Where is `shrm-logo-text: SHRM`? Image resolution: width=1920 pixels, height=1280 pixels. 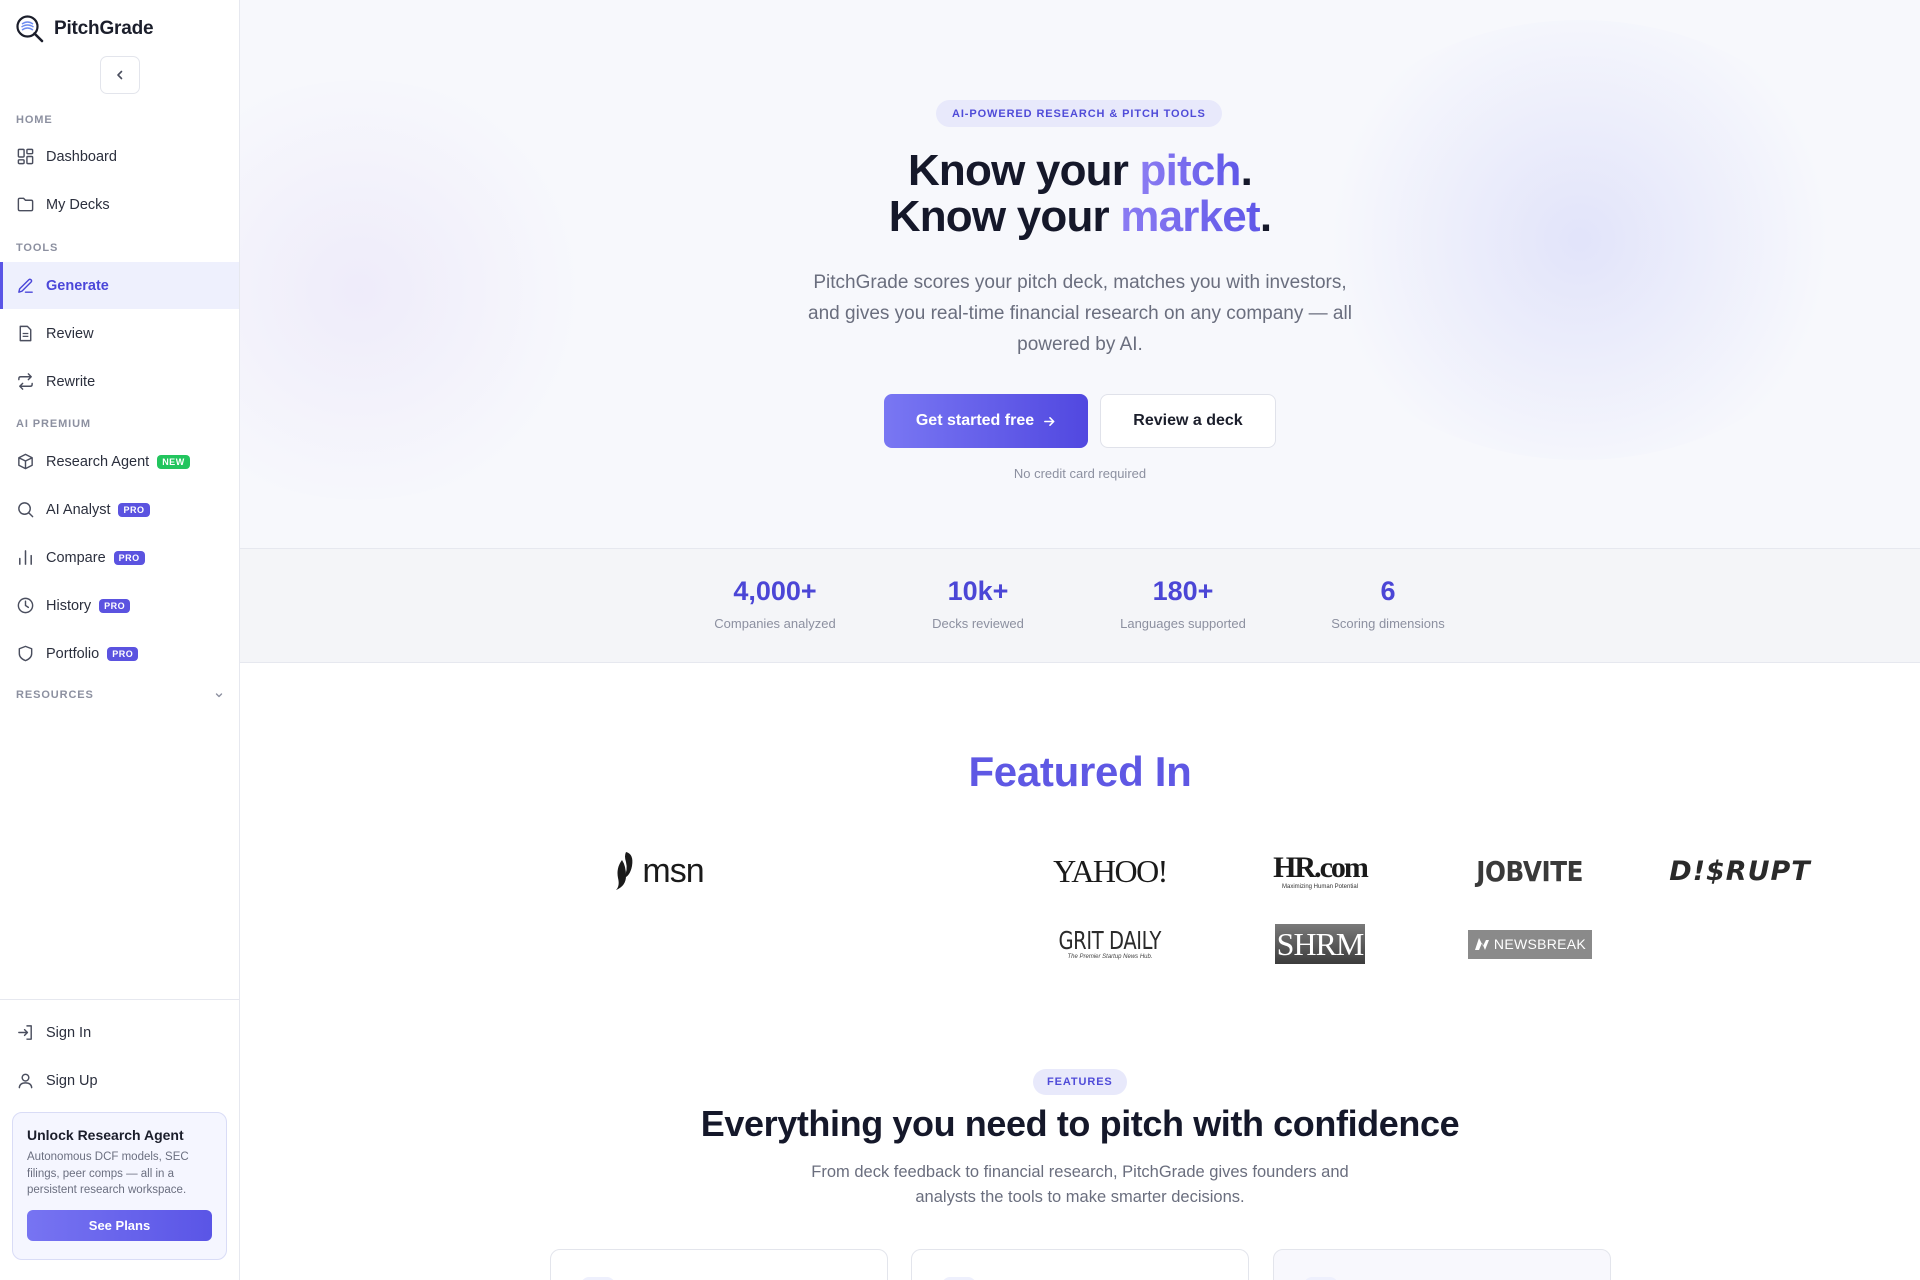
shrm-logo-text: SHRM is located at coordinates (1320, 943).